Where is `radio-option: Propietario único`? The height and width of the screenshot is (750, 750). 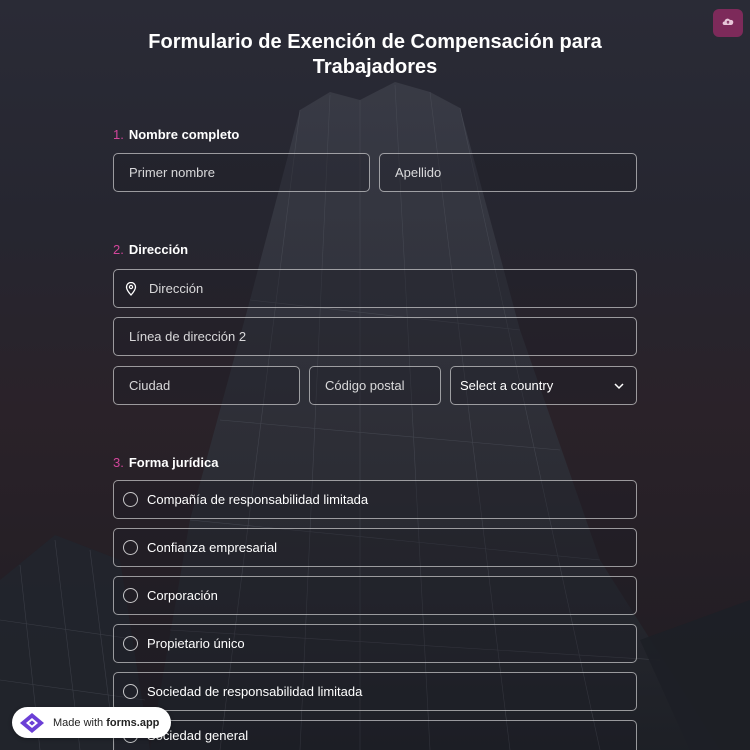 radio-option: Propietario único is located at coordinates (375, 643).